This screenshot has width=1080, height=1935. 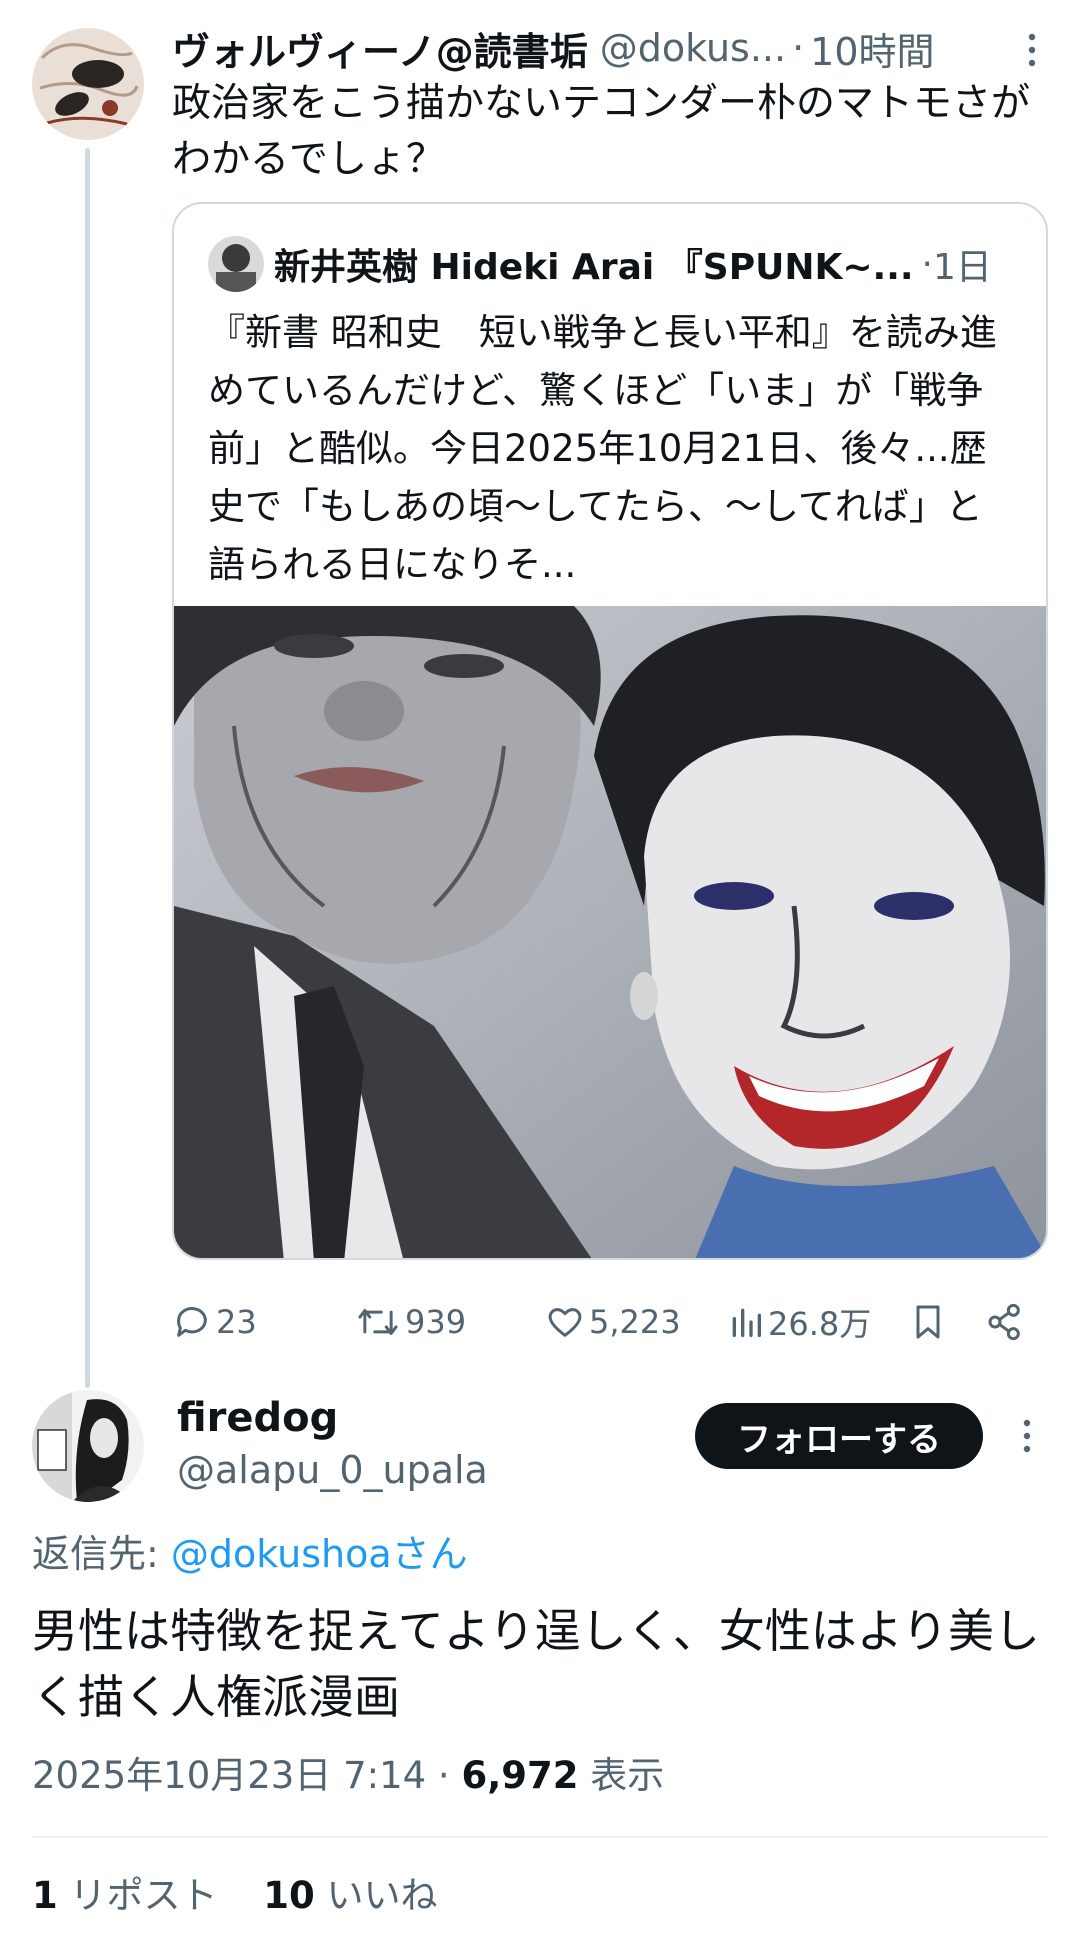 What do you see at coordinates (378, 1322) in the screenshot?
I see `repost-icon` at bounding box center [378, 1322].